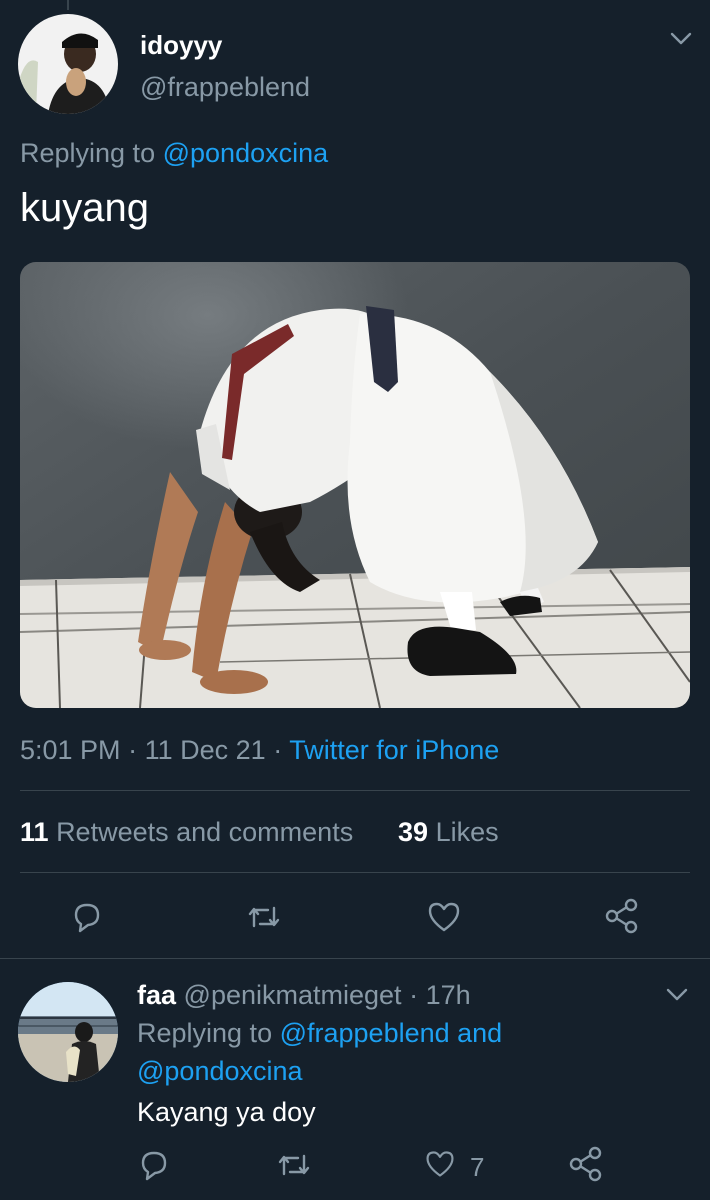  I want to click on reply-age: · 17h, so click(440, 995).